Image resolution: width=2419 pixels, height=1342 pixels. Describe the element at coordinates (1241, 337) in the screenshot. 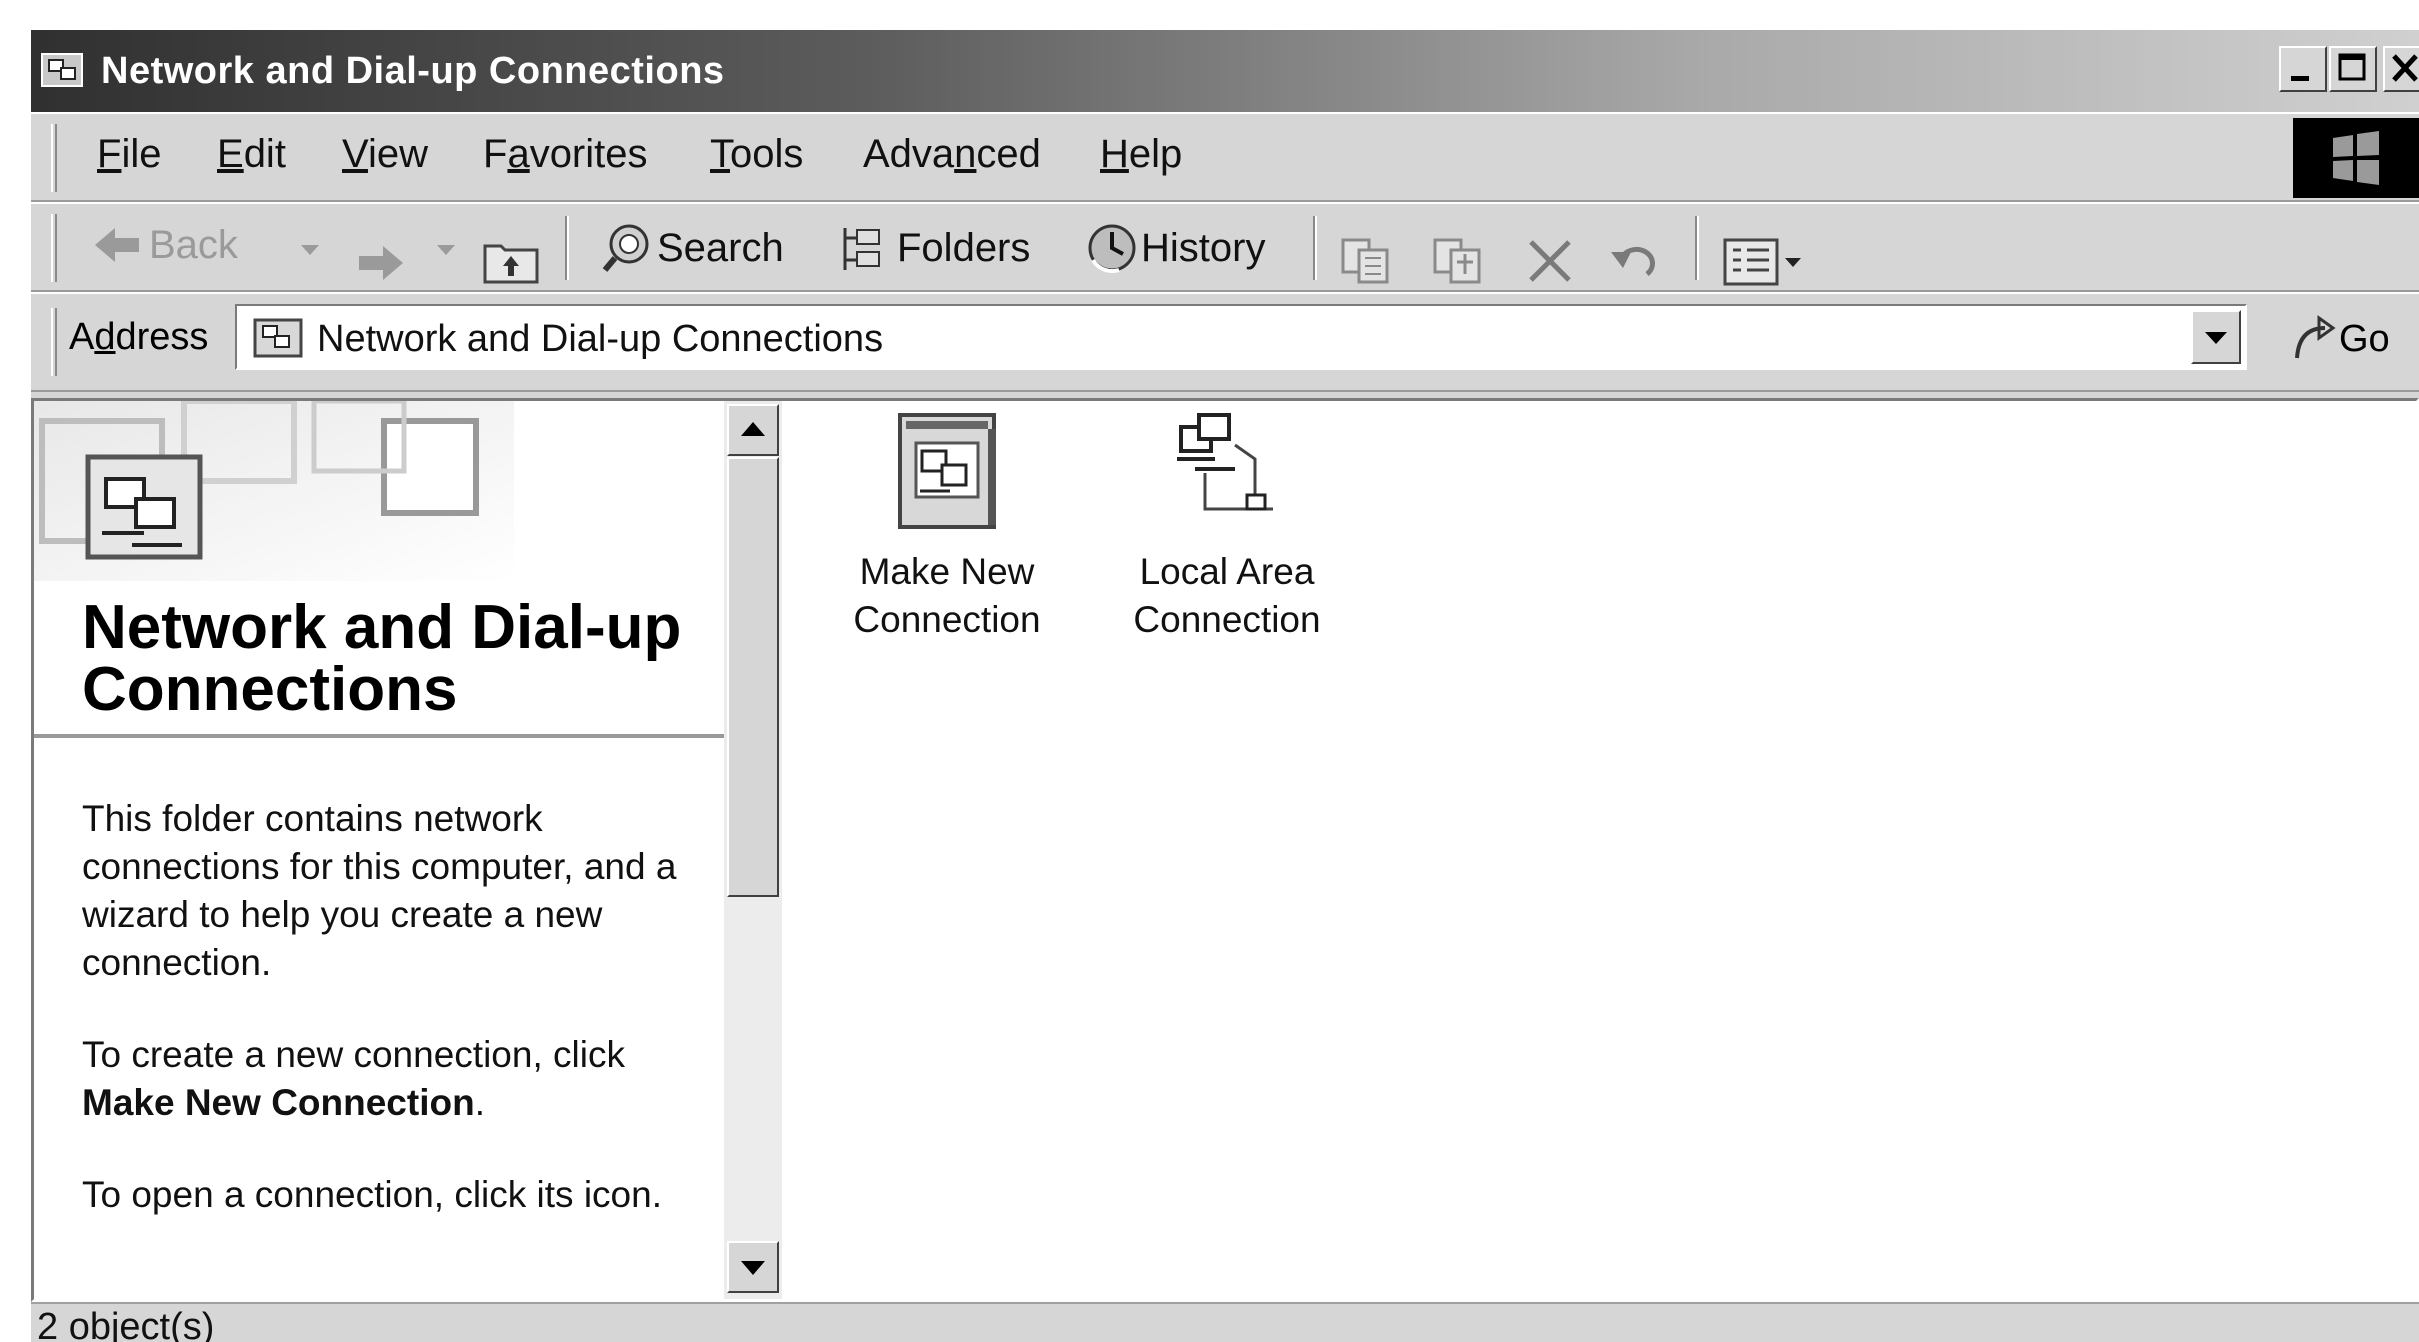

I see `address-input: Network and Dial-up Connections` at that location.